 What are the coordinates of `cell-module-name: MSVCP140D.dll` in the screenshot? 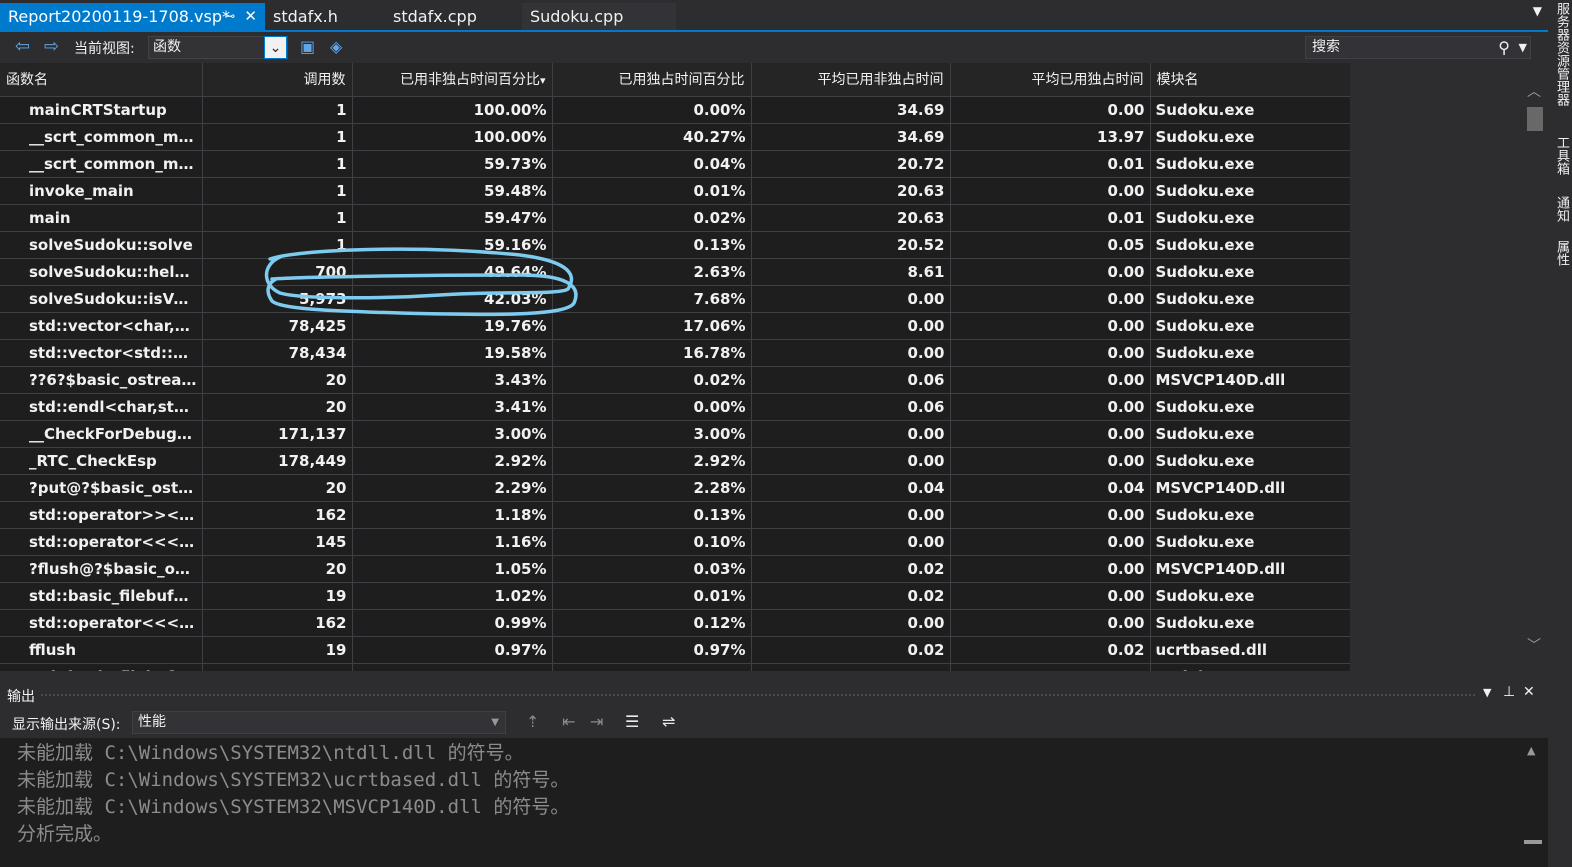 It's located at (1250, 569).